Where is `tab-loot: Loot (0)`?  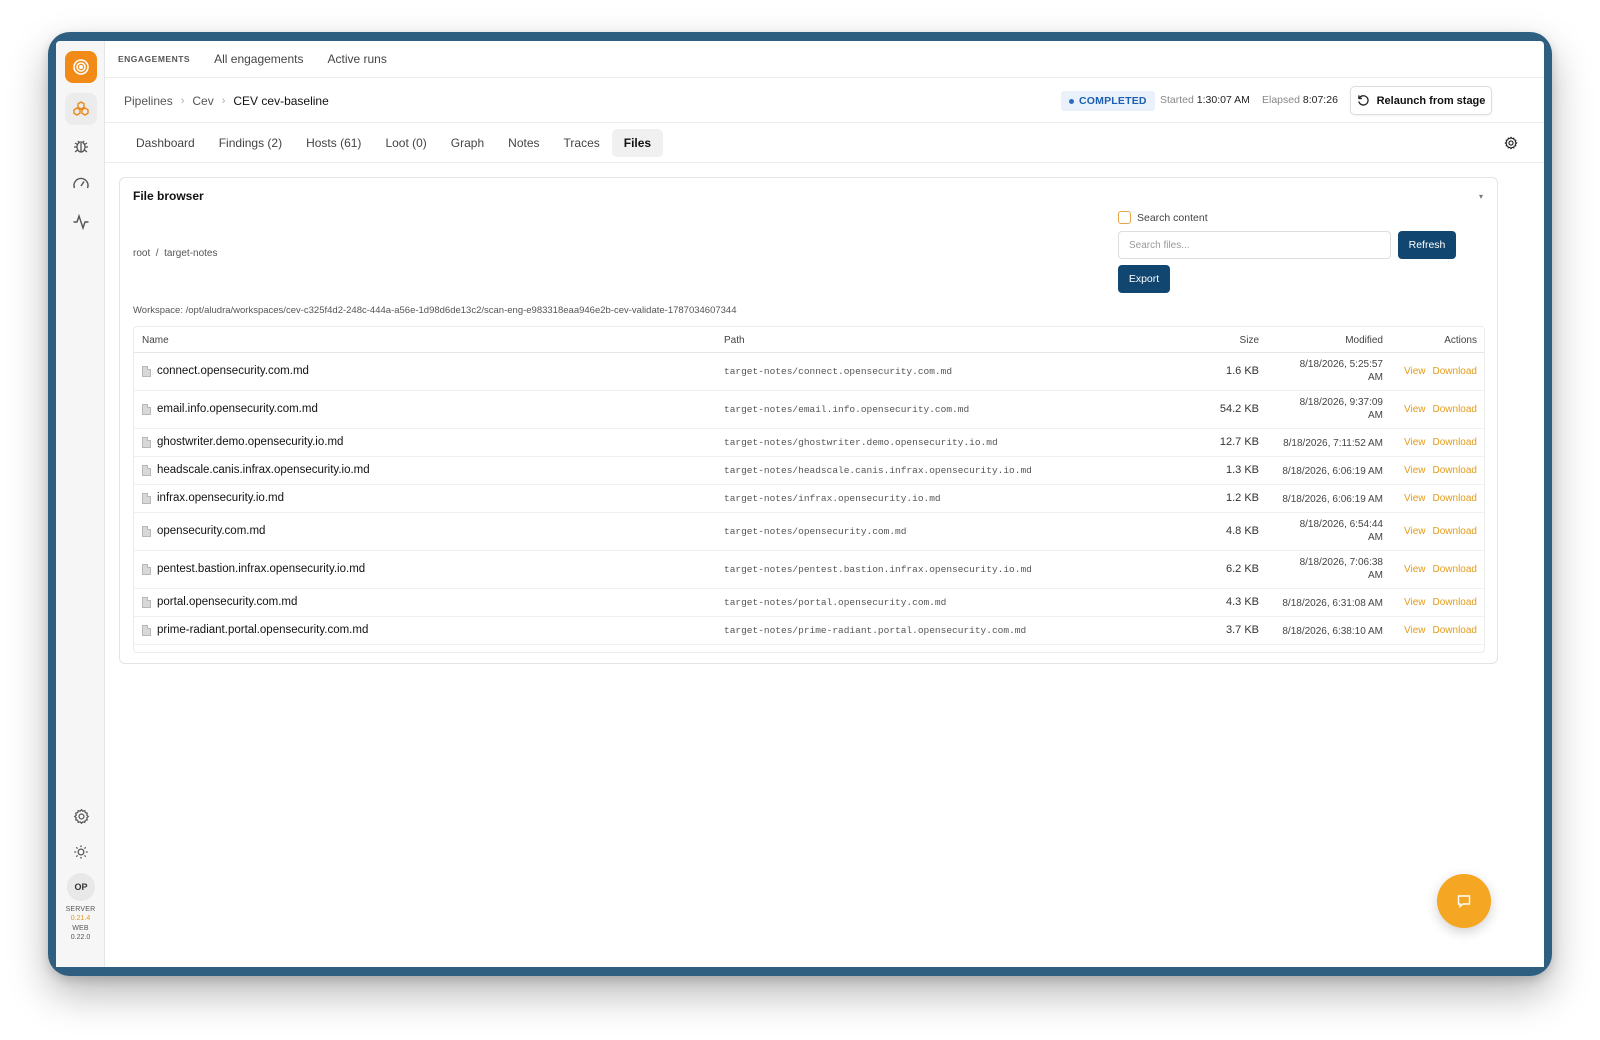
tab-loot: Loot (0) is located at coordinates (405, 143).